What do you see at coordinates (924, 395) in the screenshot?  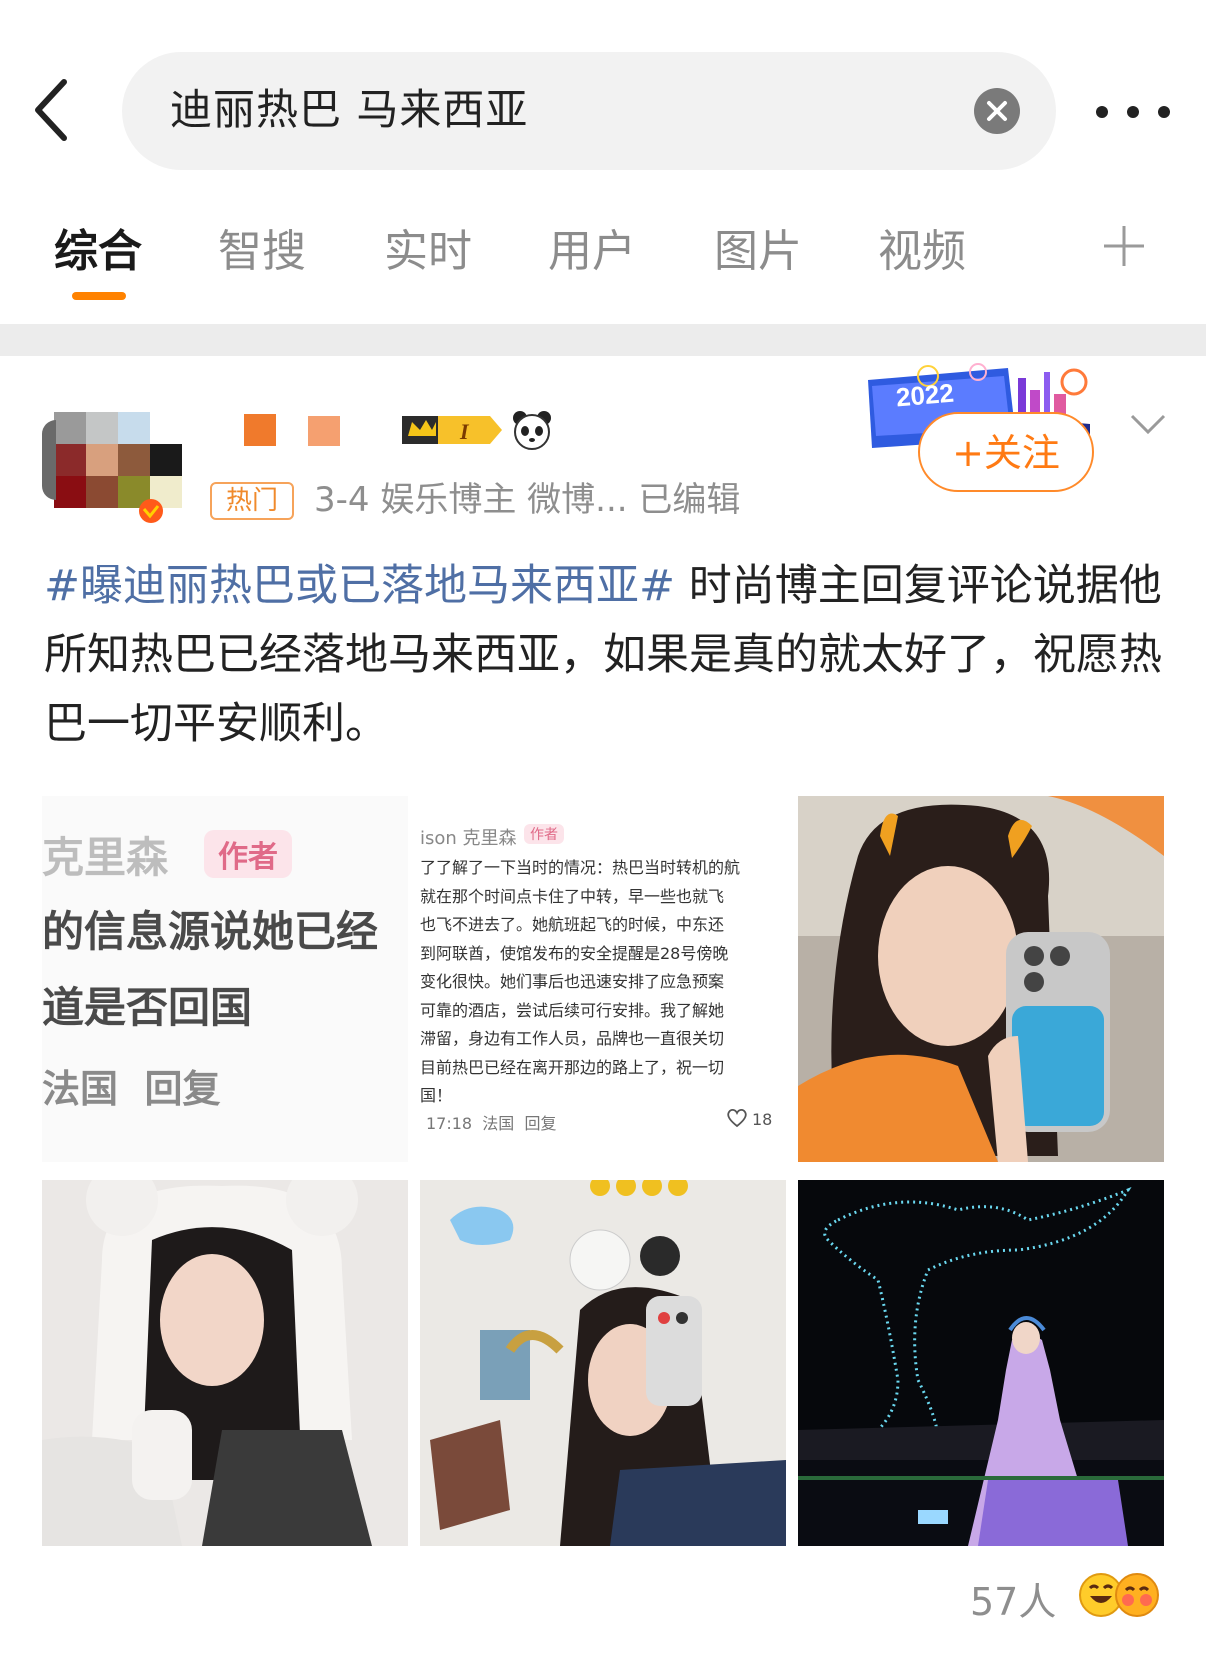 I see `event-badge-year: 2022` at bounding box center [924, 395].